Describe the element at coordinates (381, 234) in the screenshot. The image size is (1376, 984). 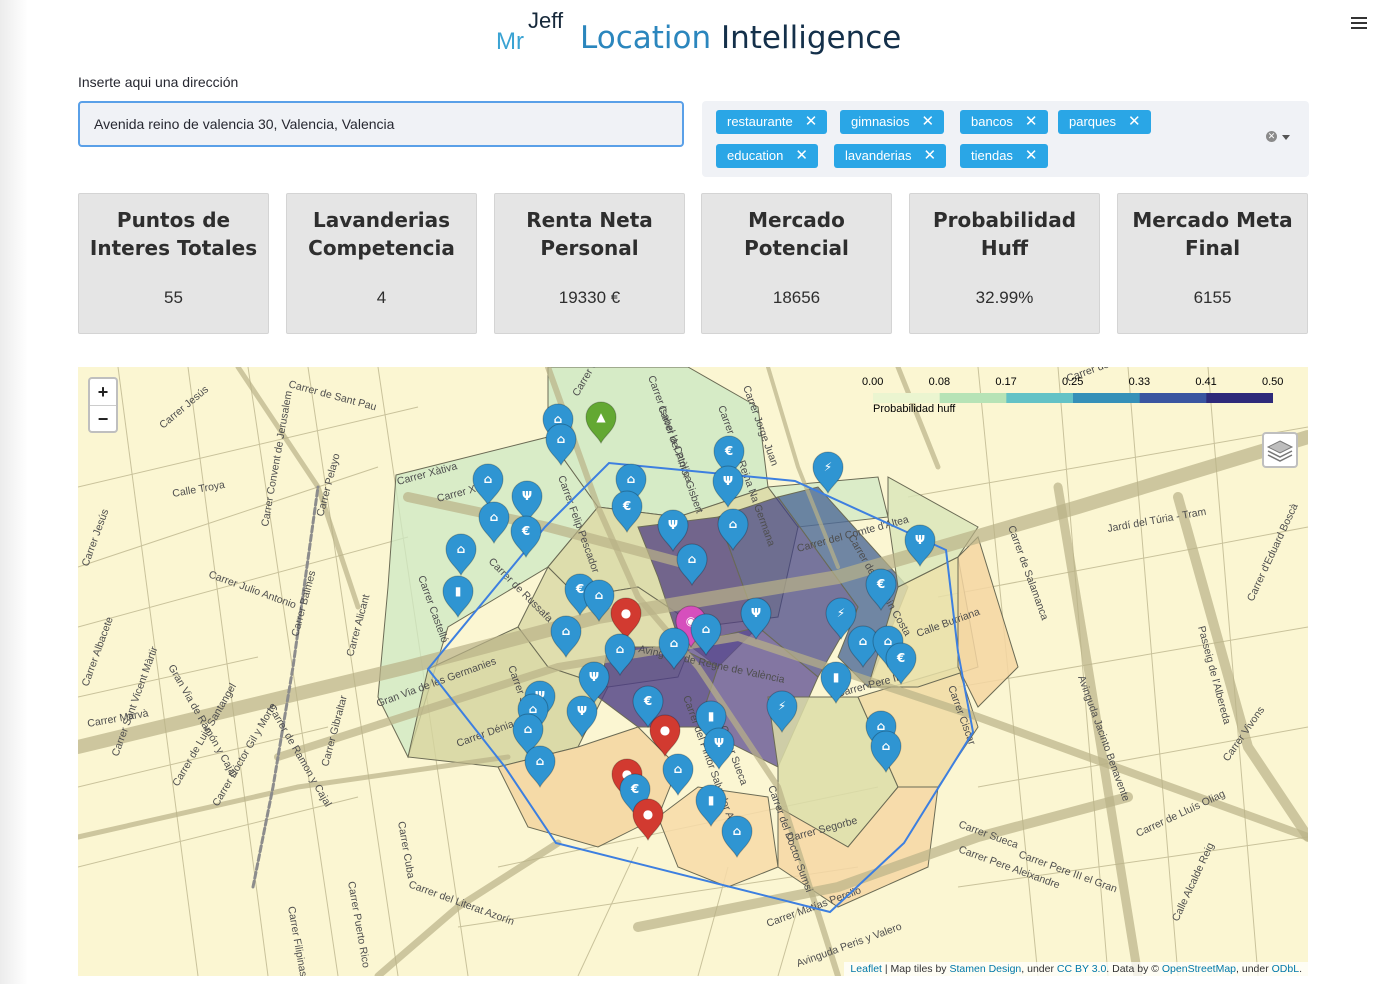
I see `metric-title: Lavanderias Competencia` at that location.